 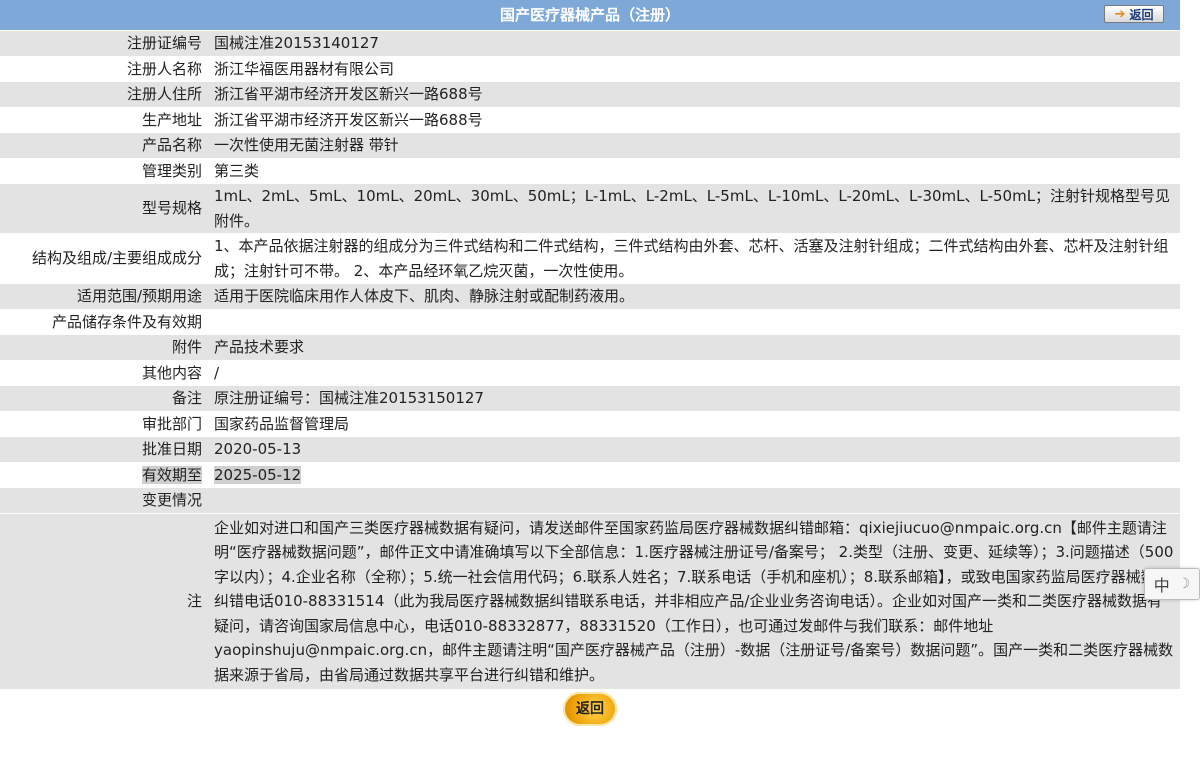 What do you see at coordinates (1141, 14) in the screenshot?
I see `back-button-label: 返回` at bounding box center [1141, 14].